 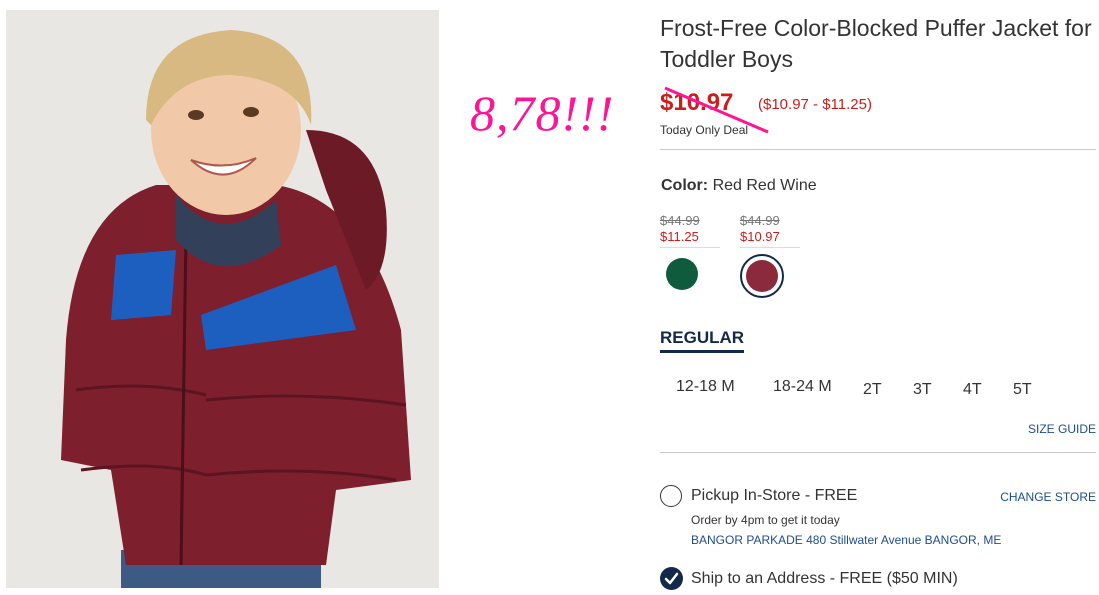 What do you see at coordinates (685, 185) in the screenshot?
I see `color-label-key: Color:` at bounding box center [685, 185].